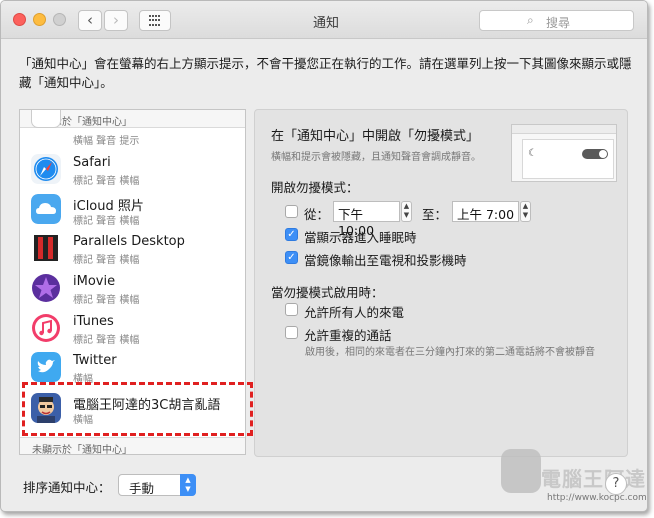 Image resolution: width=654 pixels, height=518 pixels. I want to click on watermark-text: 電腦王阿達, so click(593, 479).